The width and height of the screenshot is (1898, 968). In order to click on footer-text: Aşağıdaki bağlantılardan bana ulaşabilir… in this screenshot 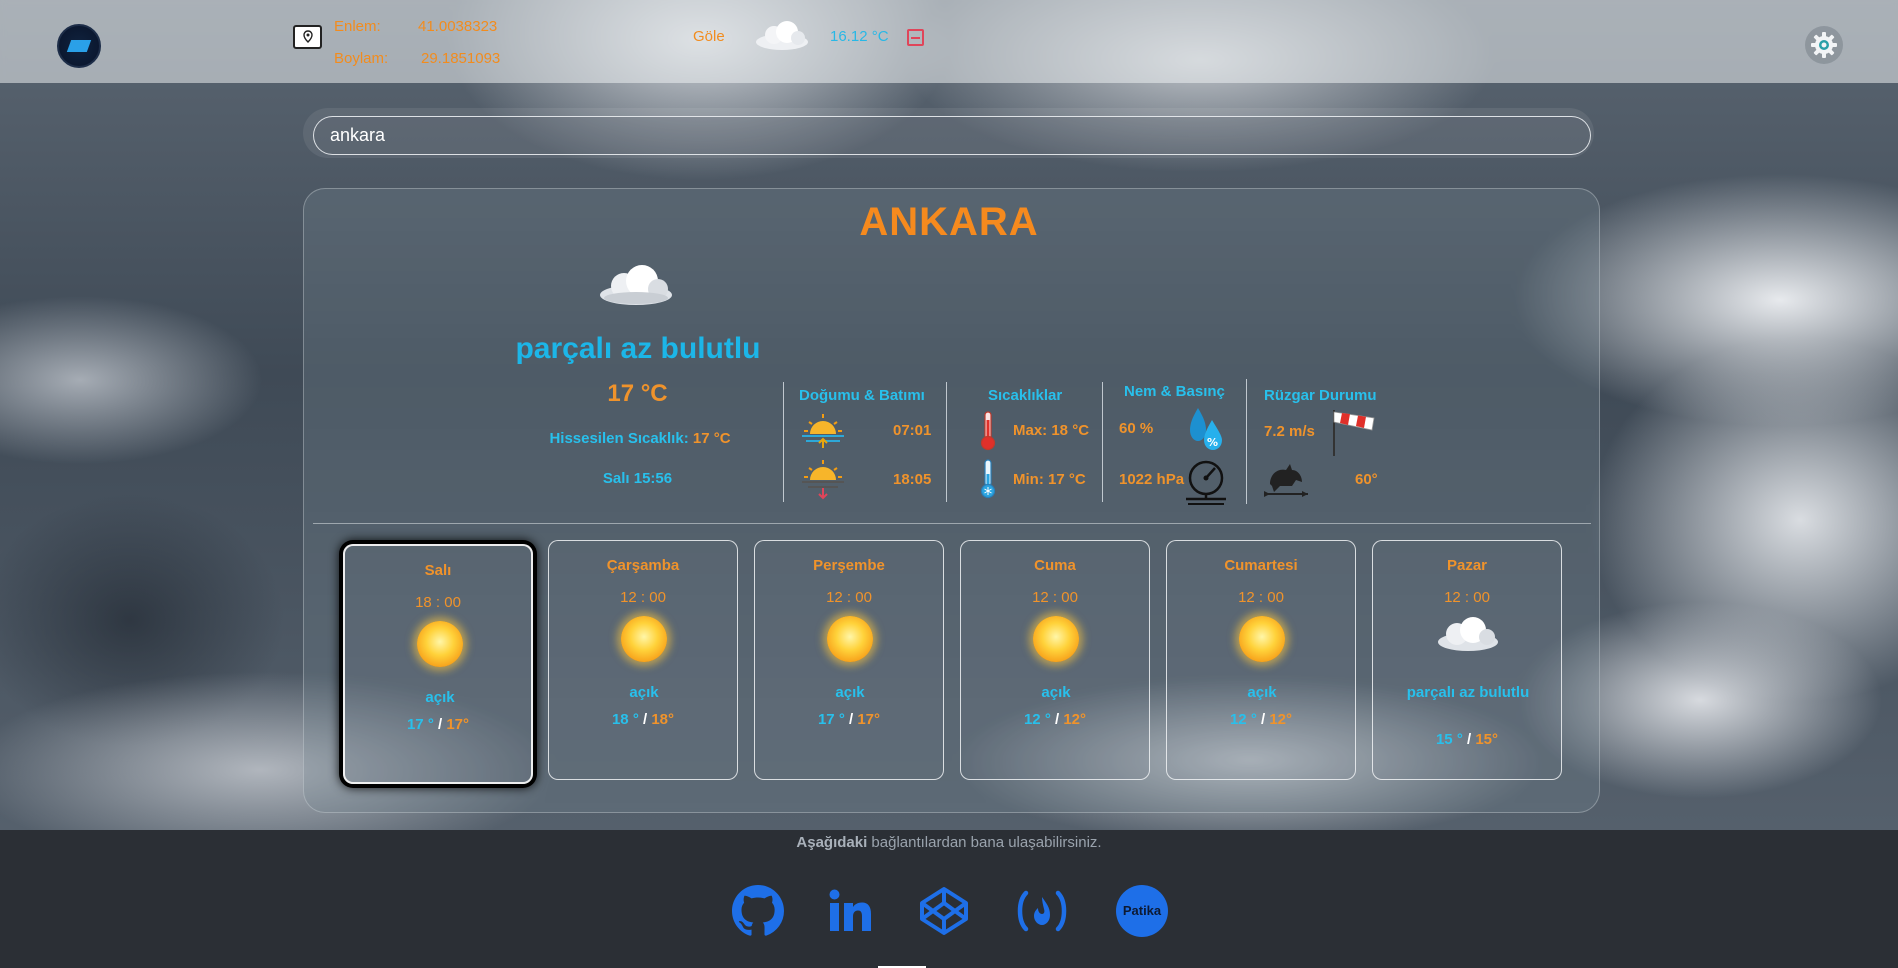, I will do `click(949, 842)`.